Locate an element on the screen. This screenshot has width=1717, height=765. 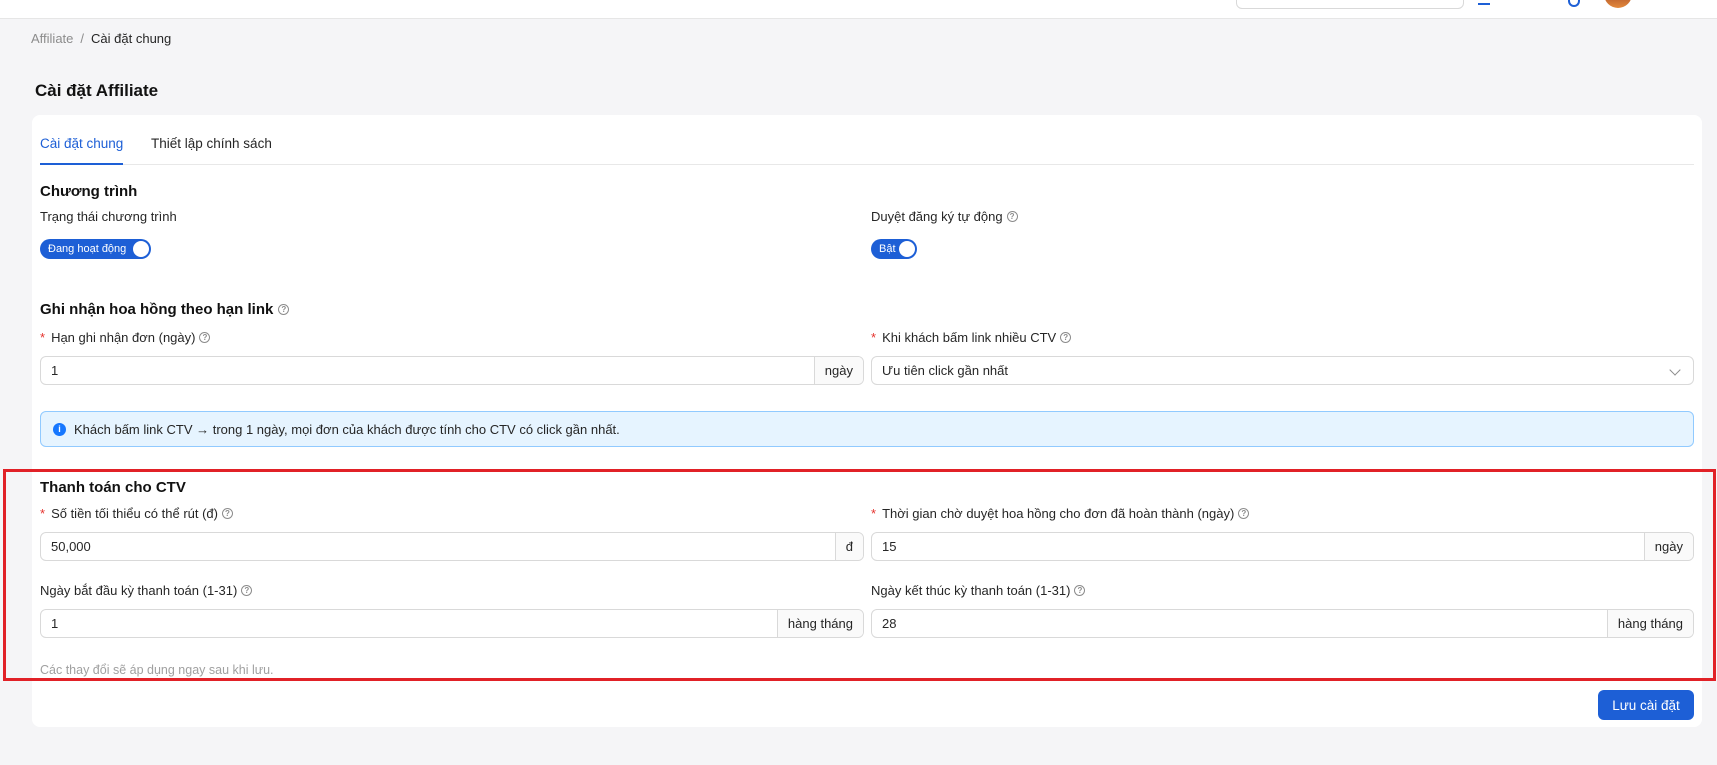
program-status-toggle: Đang hoạt động is located at coordinates (95, 249).